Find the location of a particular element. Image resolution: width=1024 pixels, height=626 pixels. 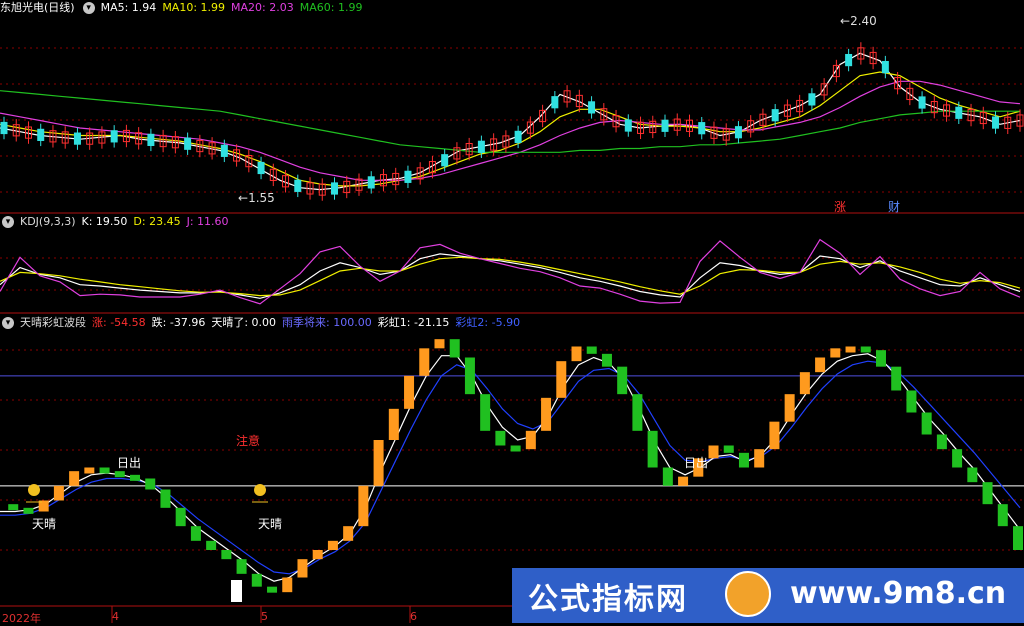

date-label-may: 5 is located at coordinates (264, 616).